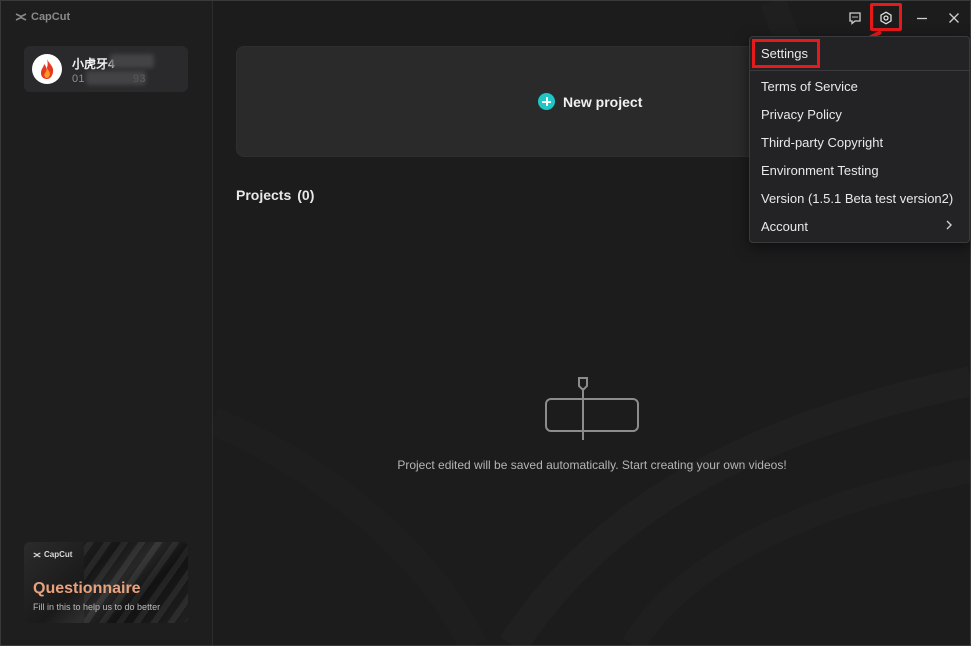 This screenshot has width=971, height=646. I want to click on questionnaire-title: Questionnaire, so click(87, 588).